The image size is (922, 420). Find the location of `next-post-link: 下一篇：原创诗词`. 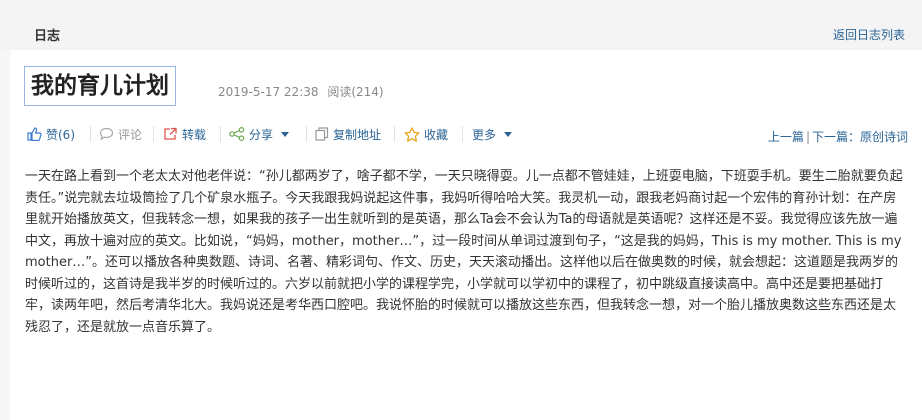

next-post-link: 下一篇：原创诗词 is located at coordinates (860, 137).